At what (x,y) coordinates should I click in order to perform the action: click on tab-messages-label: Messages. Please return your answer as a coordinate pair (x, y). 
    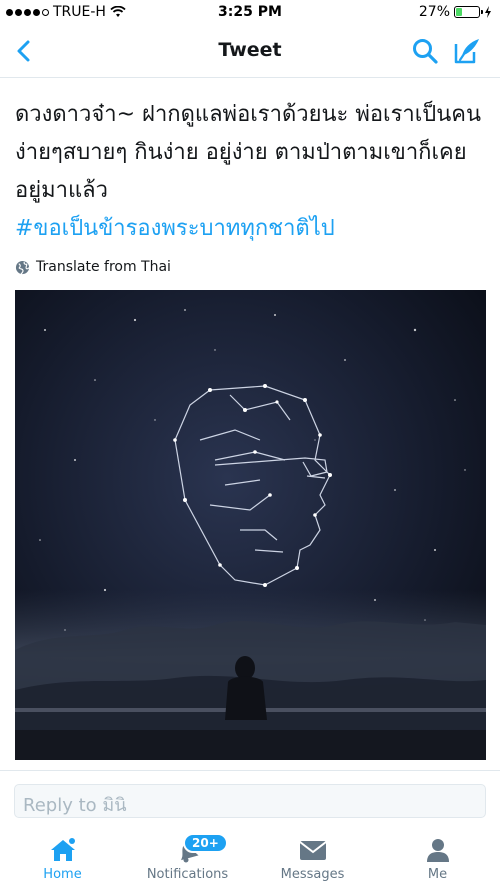
    Looking at the image, I should click on (312, 874).